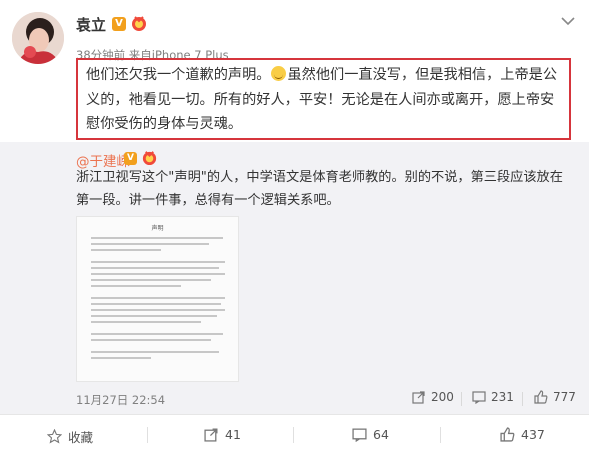 The image size is (589, 456). Describe the element at coordinates (233, 434) in the screenshot. I see `forward-count: 41` at that location.